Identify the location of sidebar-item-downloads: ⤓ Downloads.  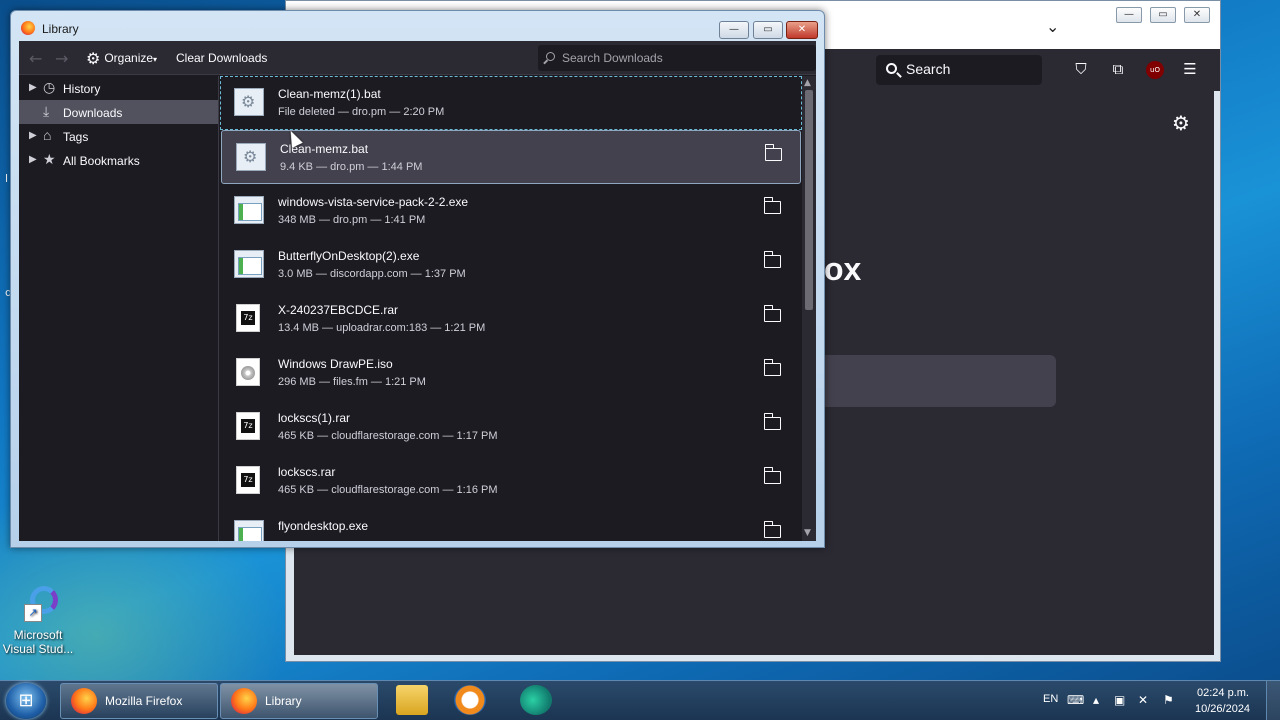
(118, 112).